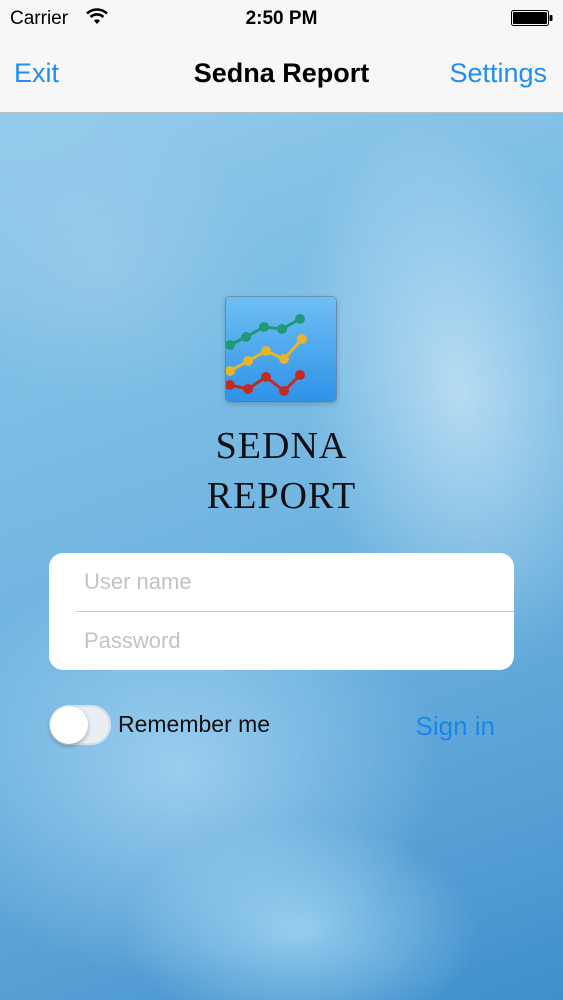 This screenshot has width=563, height=1000. I want to click on status-bar: Carrier 2:50 PM, so click(281, 18).